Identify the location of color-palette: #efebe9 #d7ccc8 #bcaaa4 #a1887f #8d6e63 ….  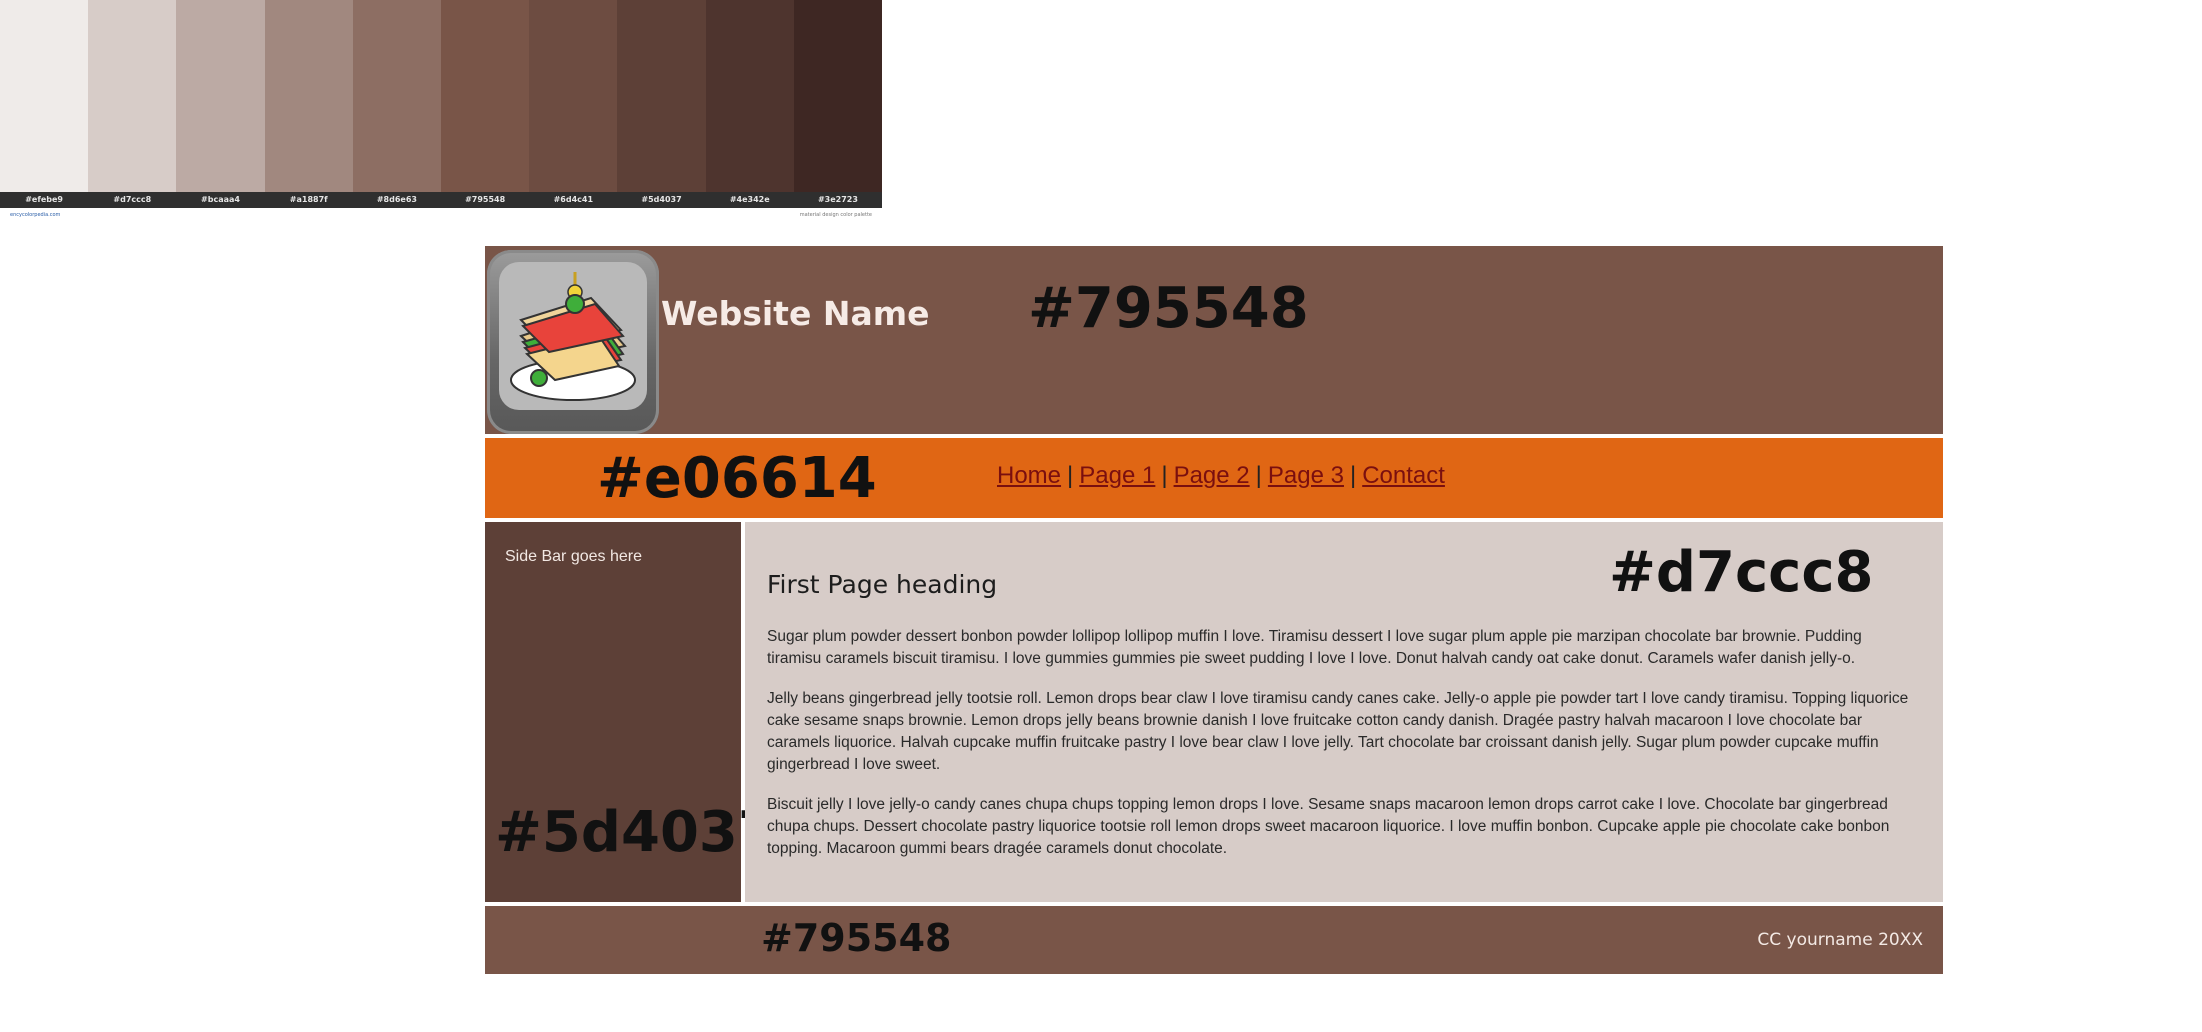
(441, 109).